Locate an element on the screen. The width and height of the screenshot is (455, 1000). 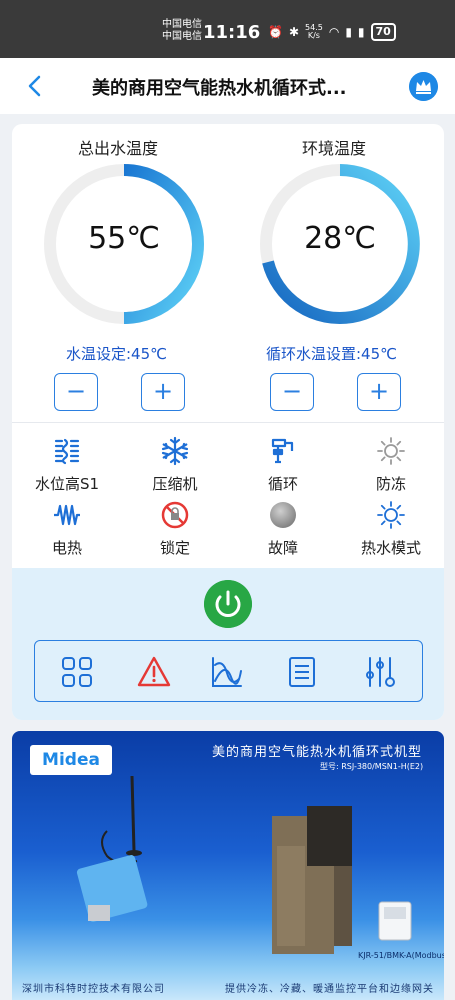
electric-heat-icon is located at coordinates (67, 515).